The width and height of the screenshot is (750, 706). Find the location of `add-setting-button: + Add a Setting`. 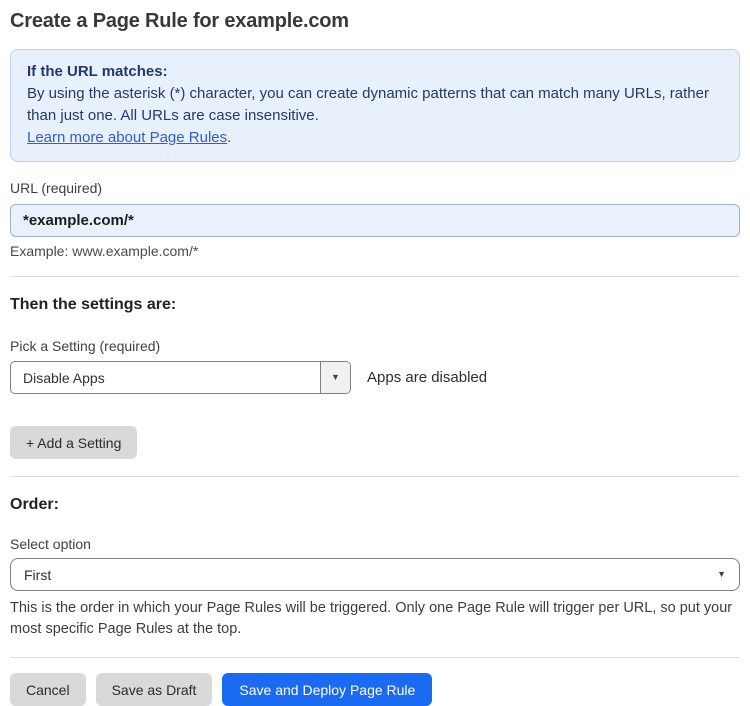

add-setting-button: + Add a Setting is located at coordinates (74, 442).